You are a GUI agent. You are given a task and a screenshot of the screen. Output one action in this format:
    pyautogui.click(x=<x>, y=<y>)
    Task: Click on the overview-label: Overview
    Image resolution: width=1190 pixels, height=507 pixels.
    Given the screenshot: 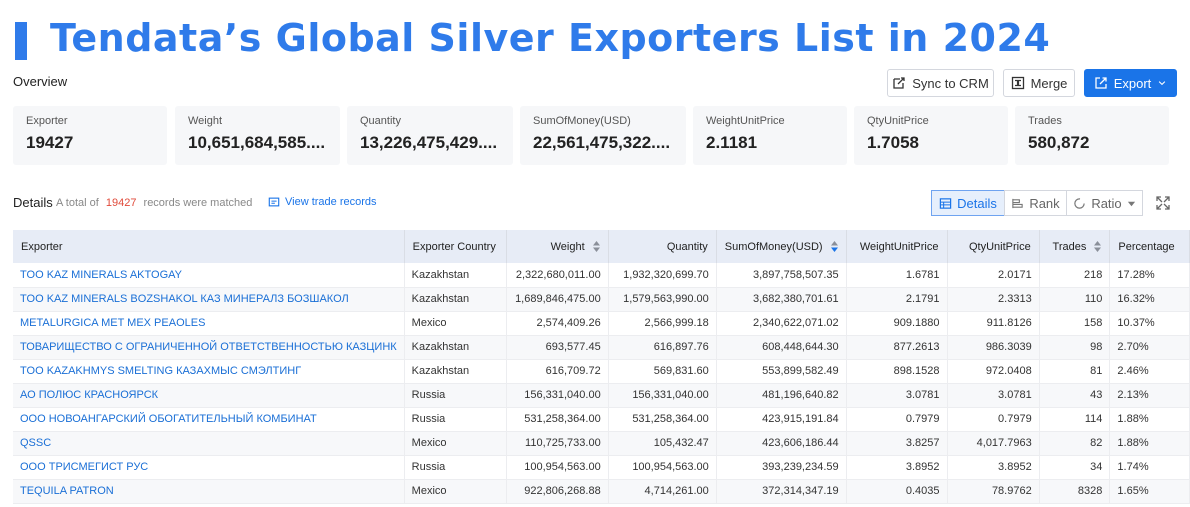 What is the action you would take?
    pyautogui.click(x=40, y=81)
    